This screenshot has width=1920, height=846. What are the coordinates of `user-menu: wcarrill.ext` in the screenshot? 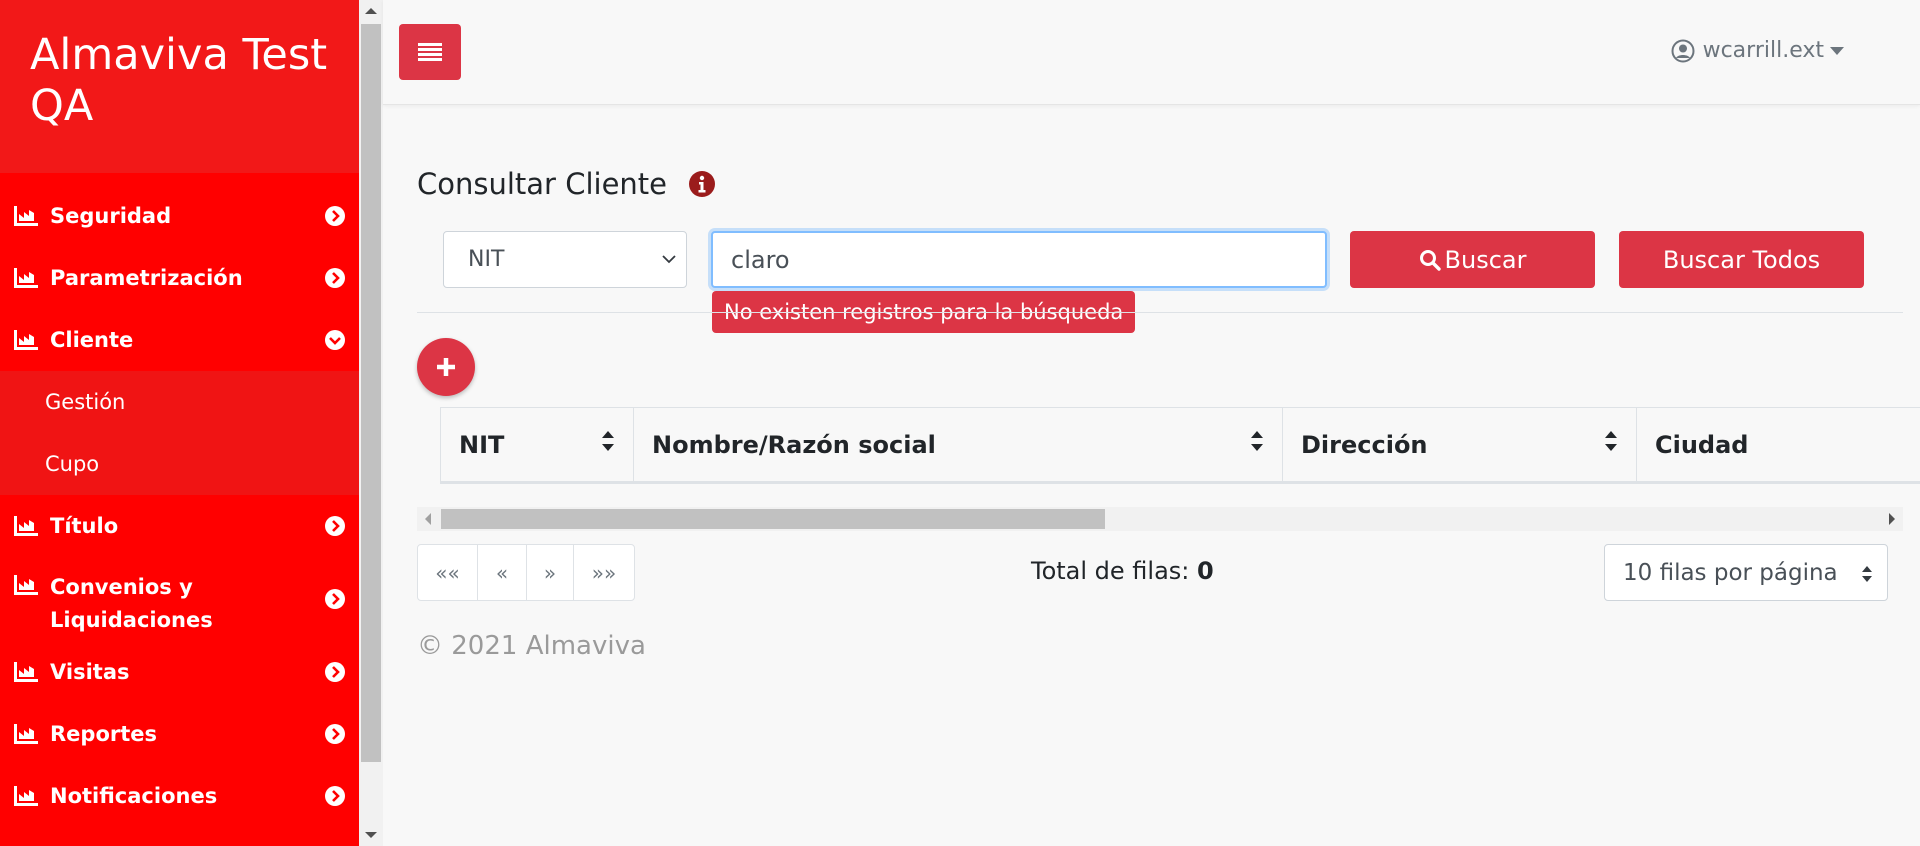 It's located at (1757, 50).